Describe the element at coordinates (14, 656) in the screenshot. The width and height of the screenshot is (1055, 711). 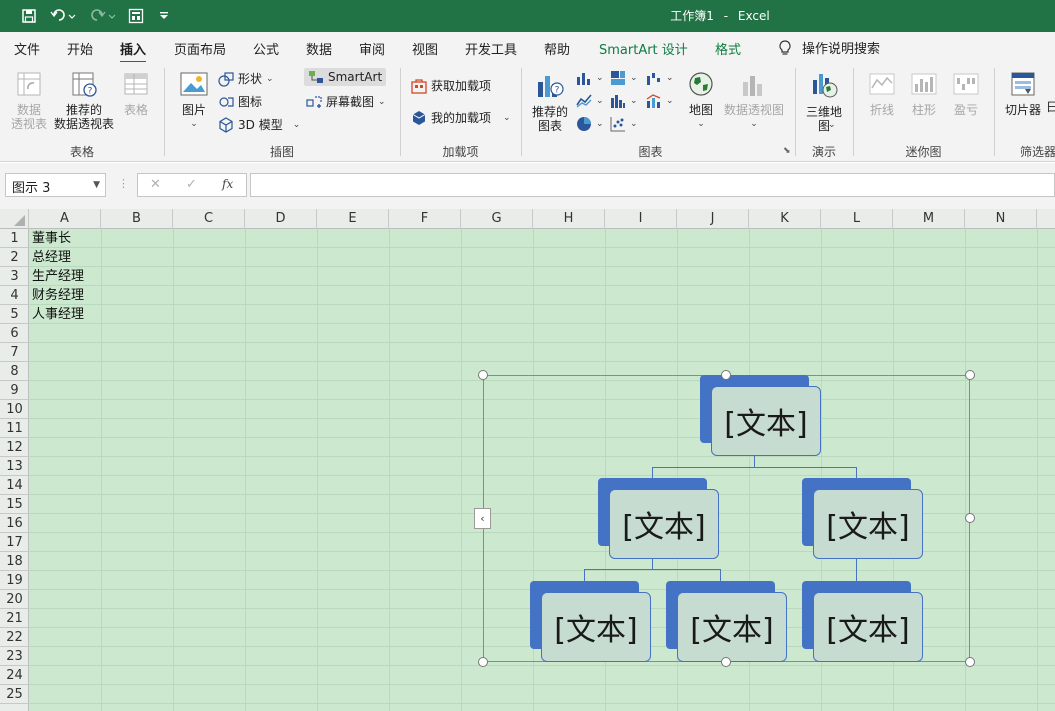
I see `row-header: 23` at that location.